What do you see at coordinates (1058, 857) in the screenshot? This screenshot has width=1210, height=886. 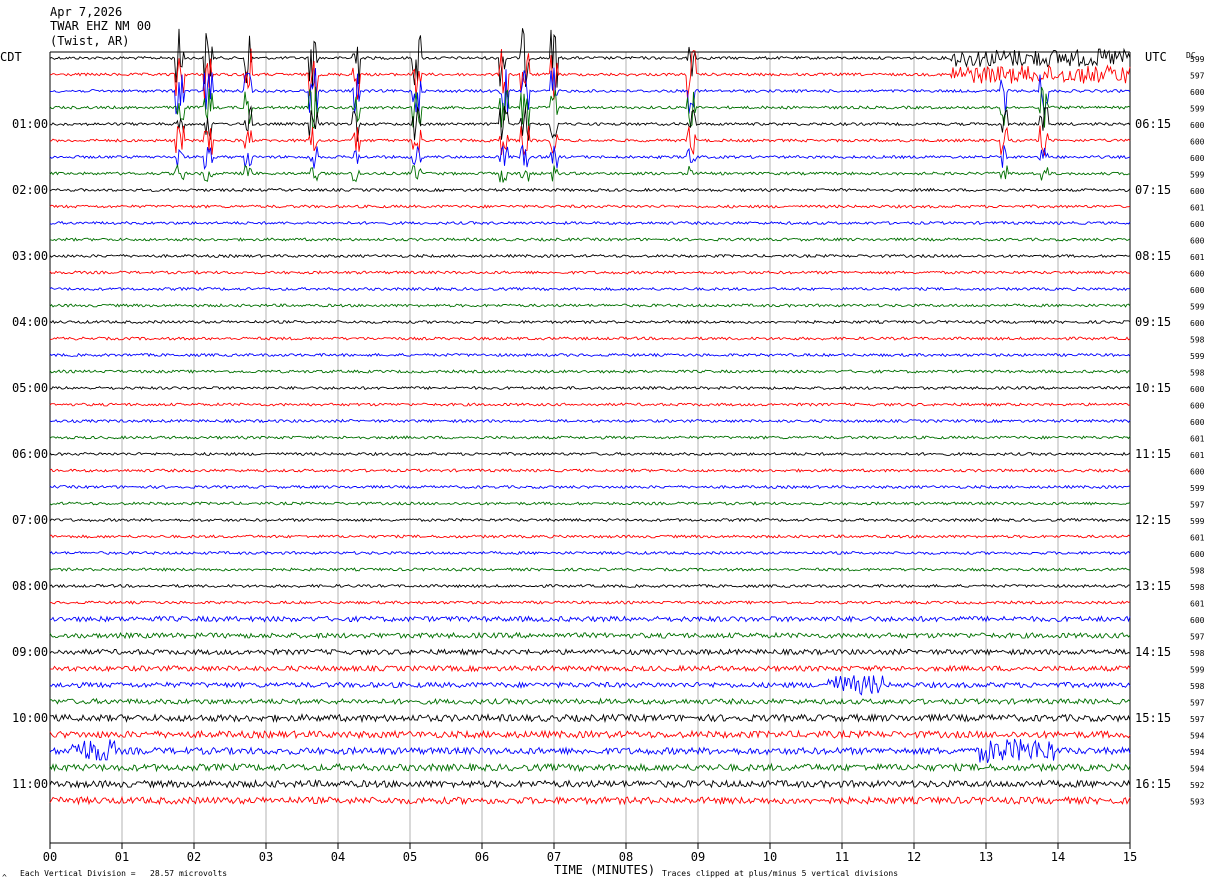 I see `x-tick-label: 14` at bounding box center [1058, 857].